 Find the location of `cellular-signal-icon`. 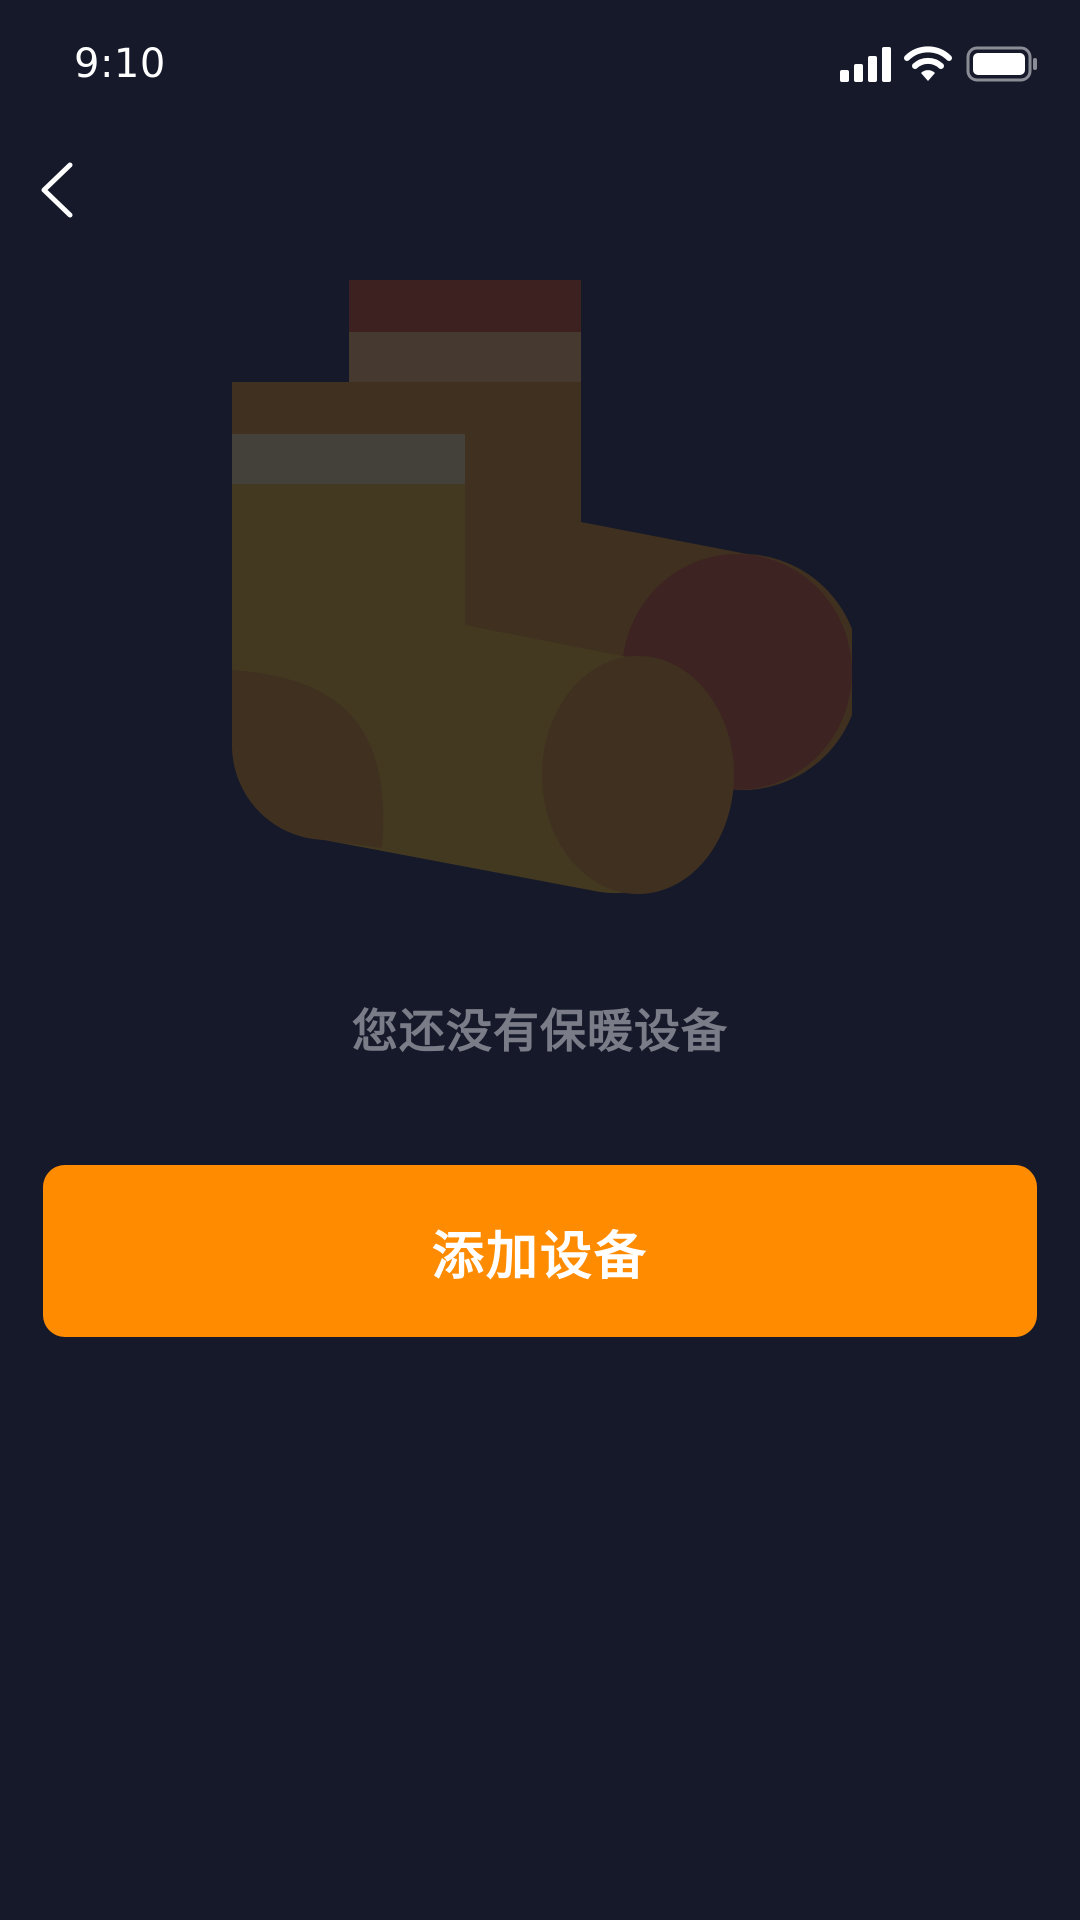

cellular-signal-icon is located at coordinates (867, 64).